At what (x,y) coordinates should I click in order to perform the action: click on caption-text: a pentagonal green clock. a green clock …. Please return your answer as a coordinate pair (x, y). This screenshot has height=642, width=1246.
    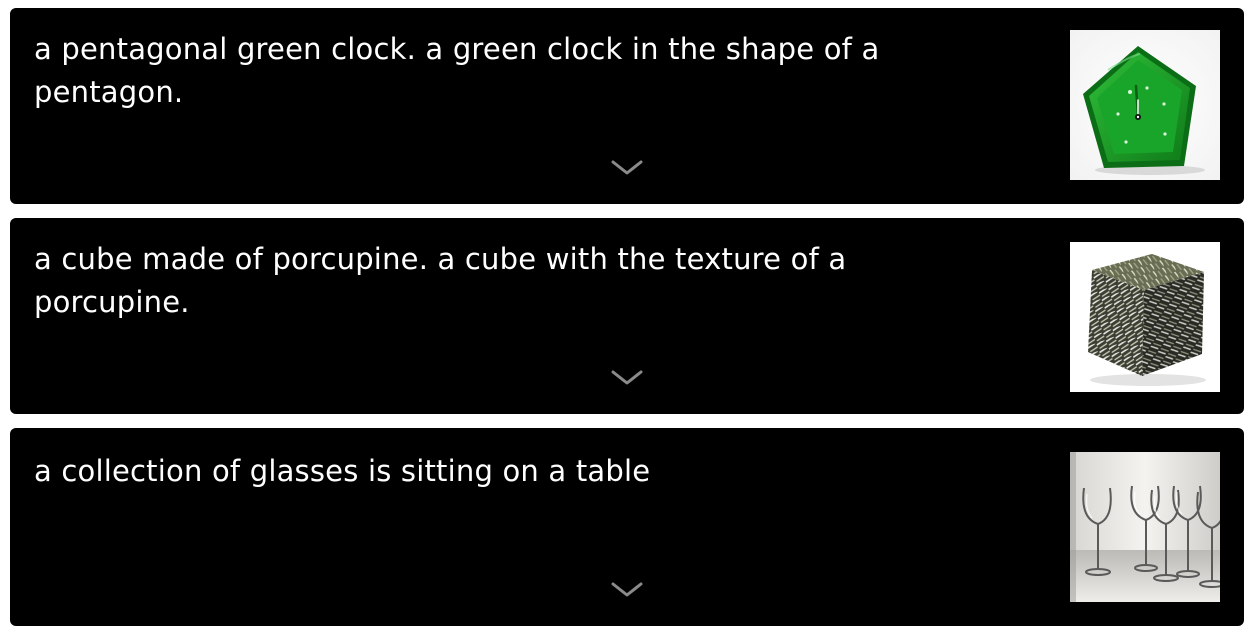
    Looking at the image, I should click on (457, 70).